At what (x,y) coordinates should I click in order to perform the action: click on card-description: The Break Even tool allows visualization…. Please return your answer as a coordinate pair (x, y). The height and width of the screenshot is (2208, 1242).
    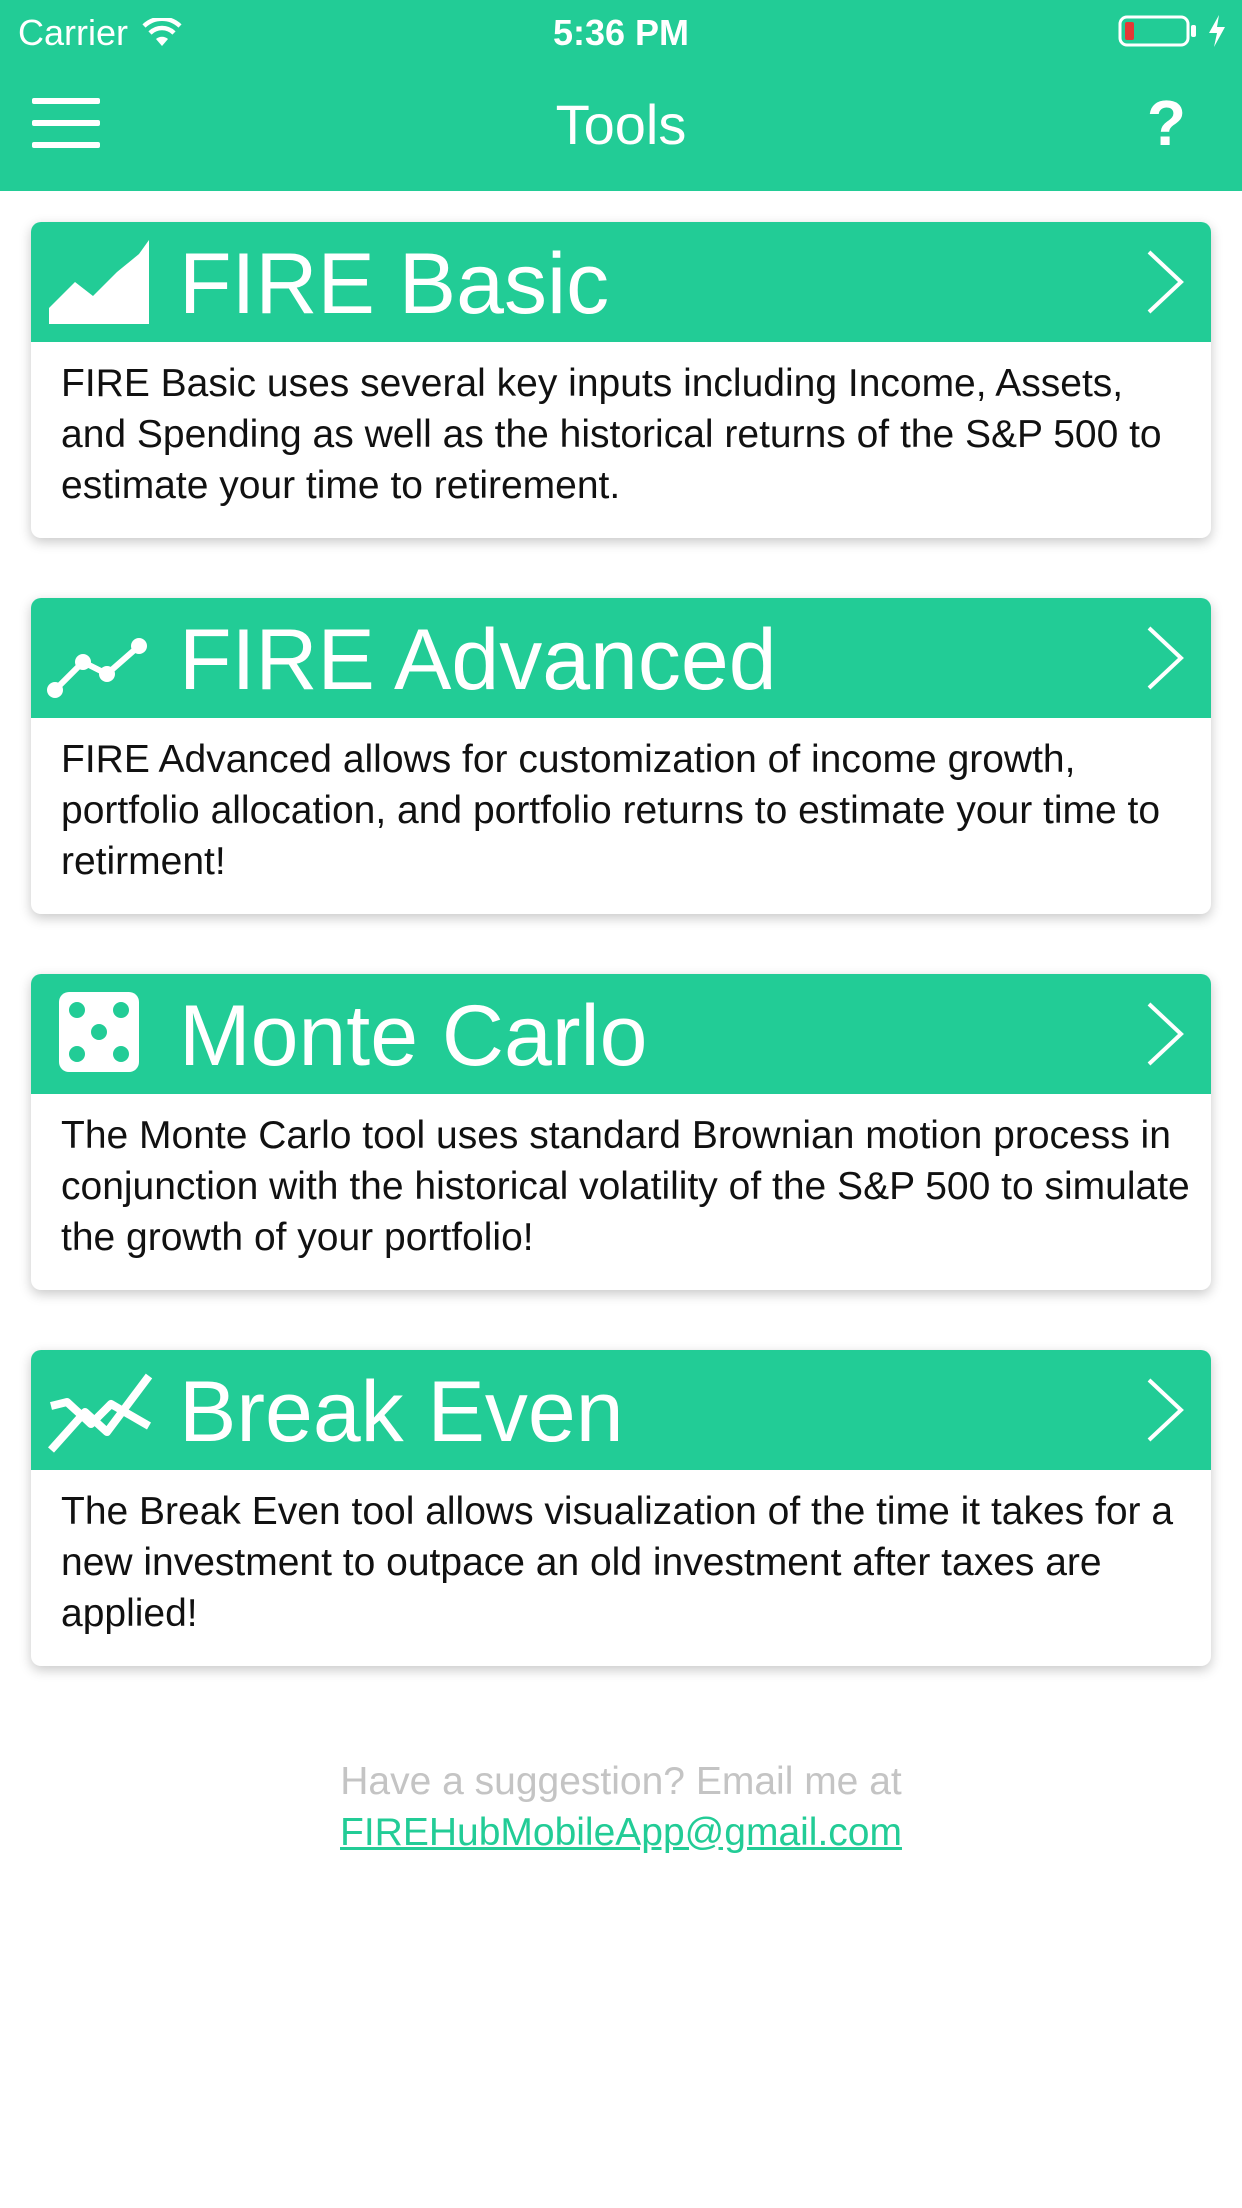
    Looking at the image, I should click on (617, 1562).